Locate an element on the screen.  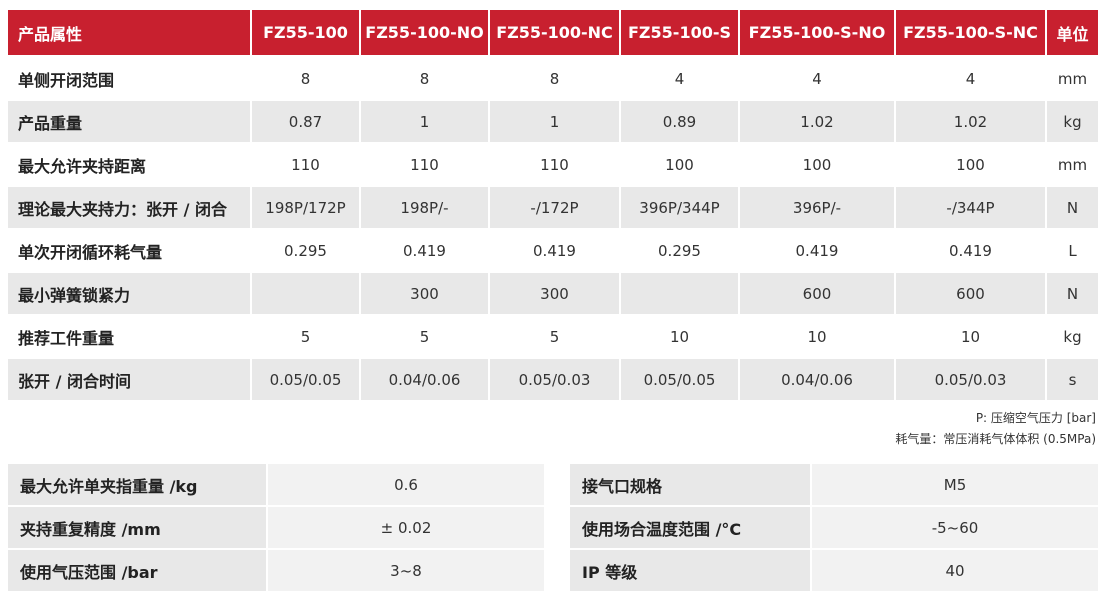
value-cell: 396P/- is located at coordinates (816, 206).